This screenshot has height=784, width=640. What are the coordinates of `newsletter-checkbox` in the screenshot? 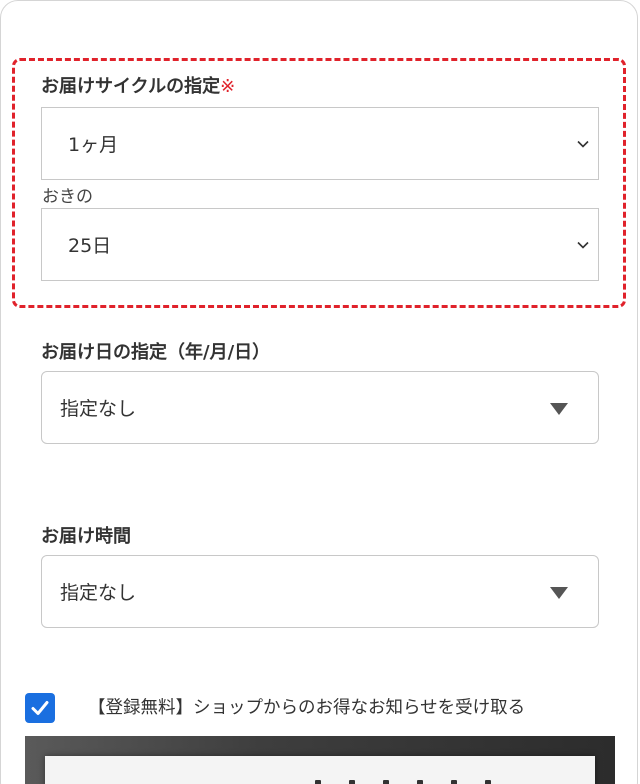 It's located at (40, 708).